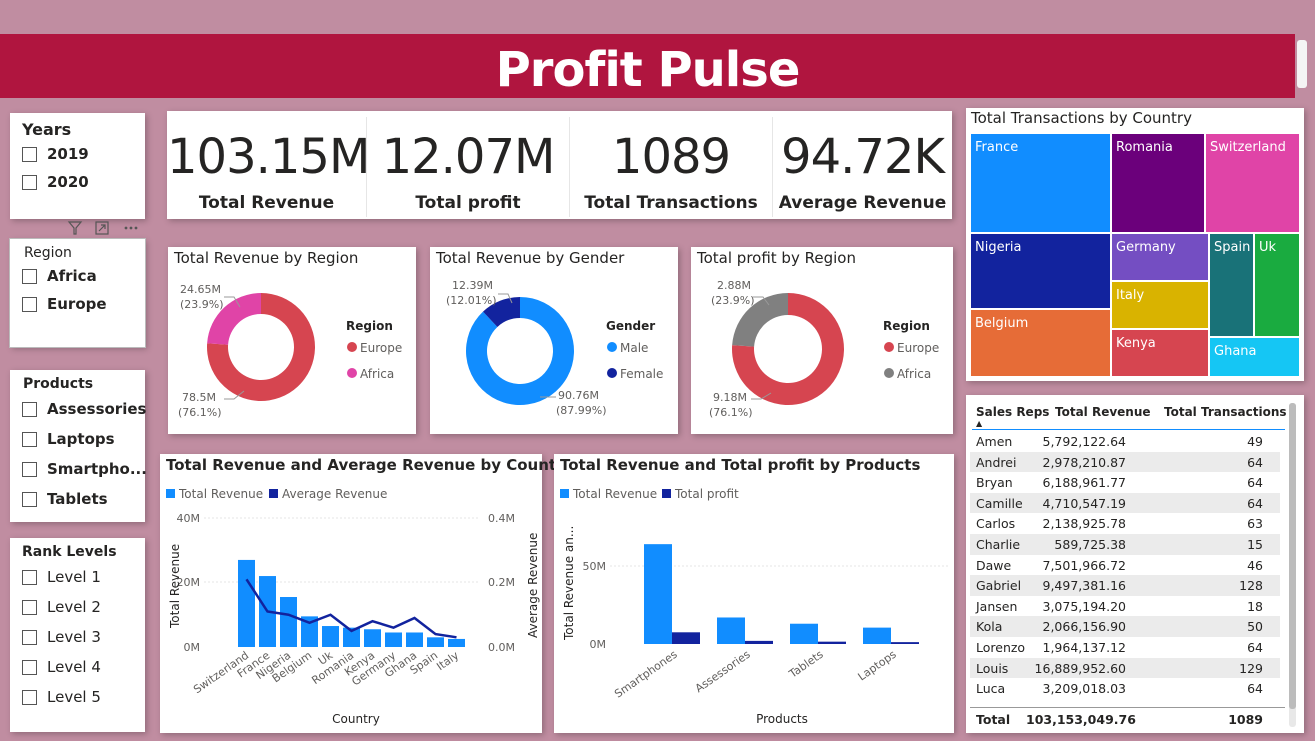  Describe the element at coordinates (1252, 183) in the screenshot. I see `treemap-cell-switzerland: Switzerland` at that location.